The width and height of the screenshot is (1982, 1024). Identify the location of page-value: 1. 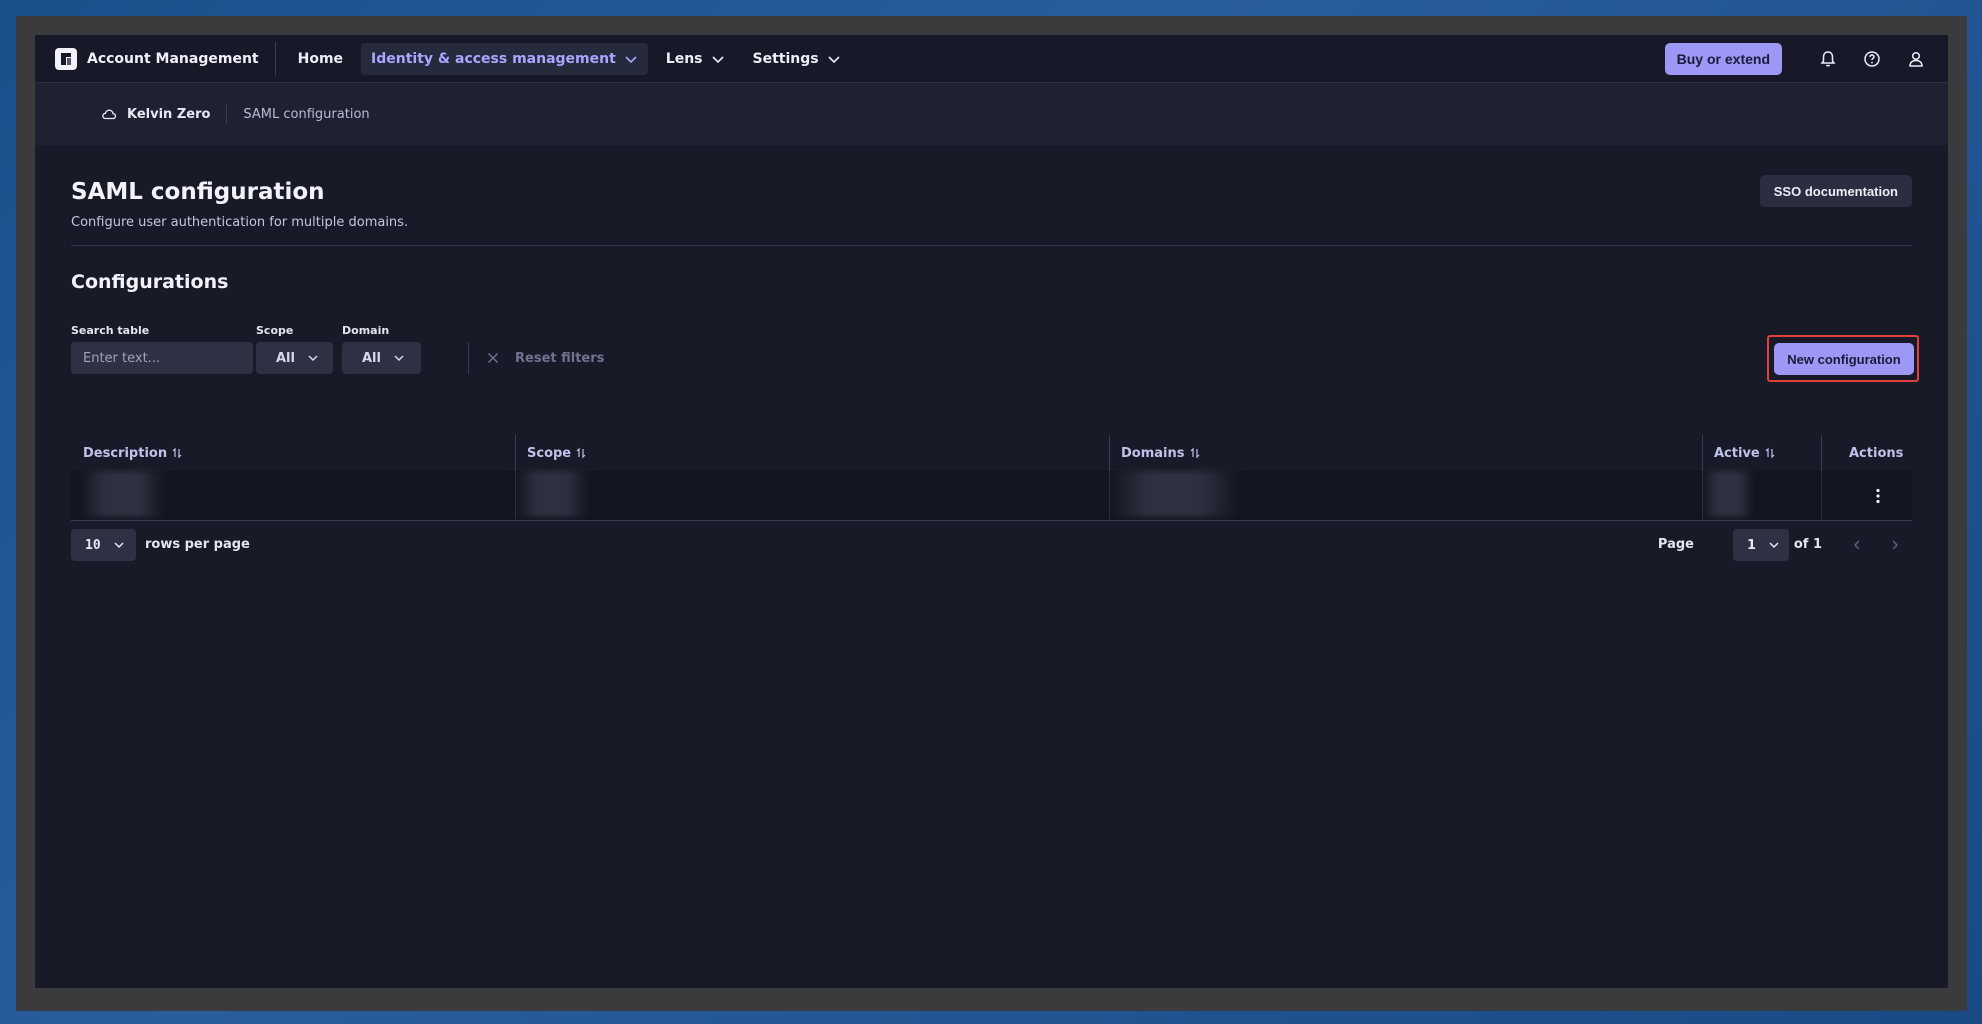
(1752, 545).